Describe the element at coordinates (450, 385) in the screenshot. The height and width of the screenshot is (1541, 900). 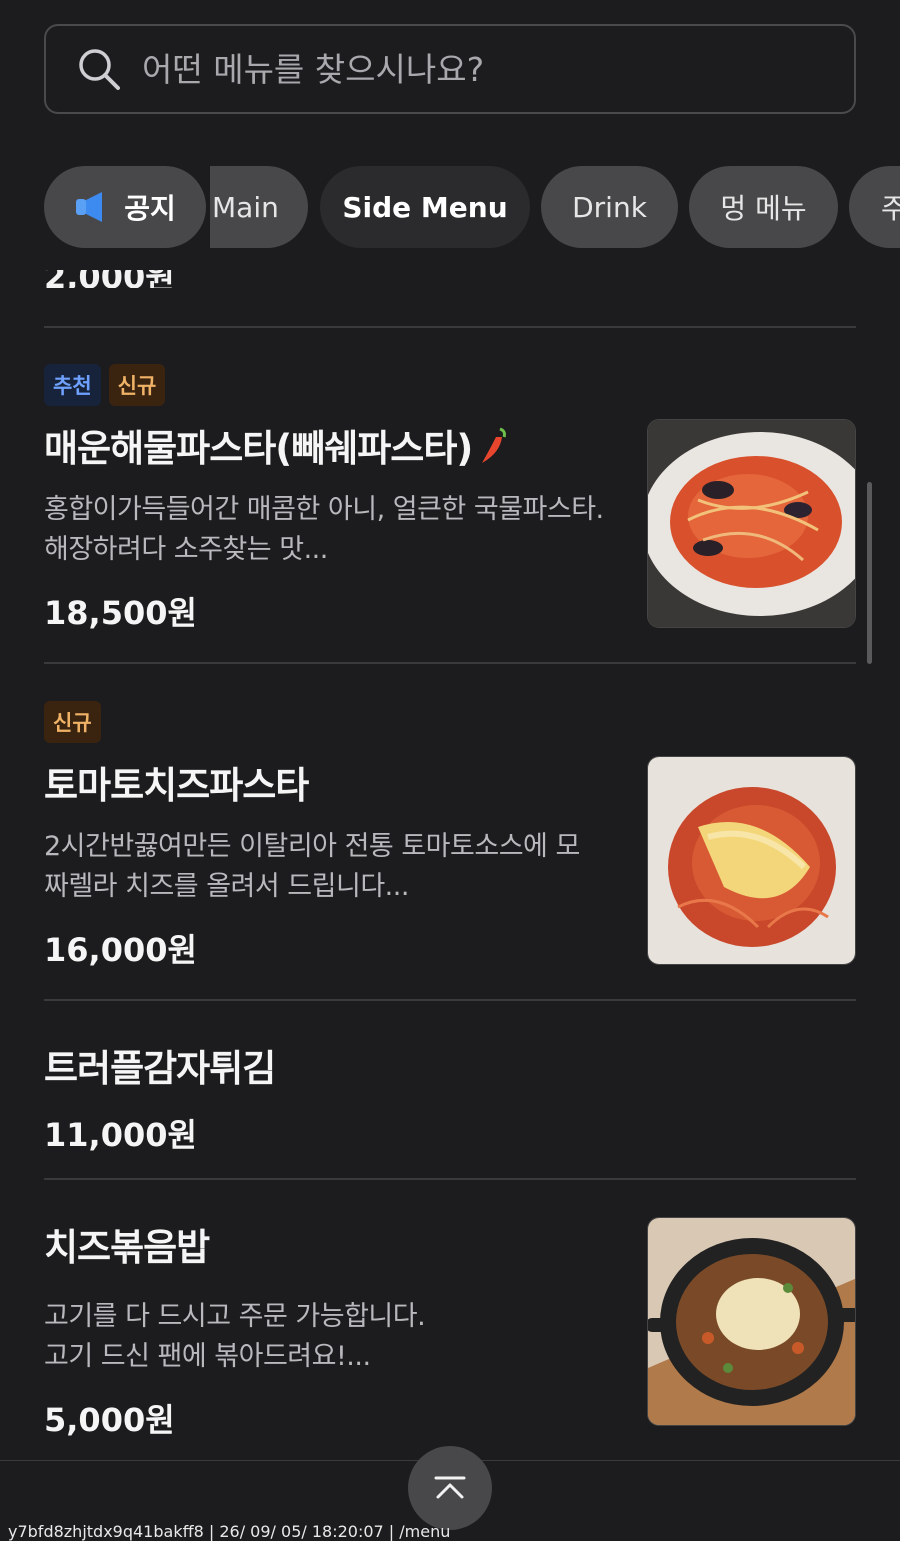
I see `badge-group: 추천 신규` at that location.